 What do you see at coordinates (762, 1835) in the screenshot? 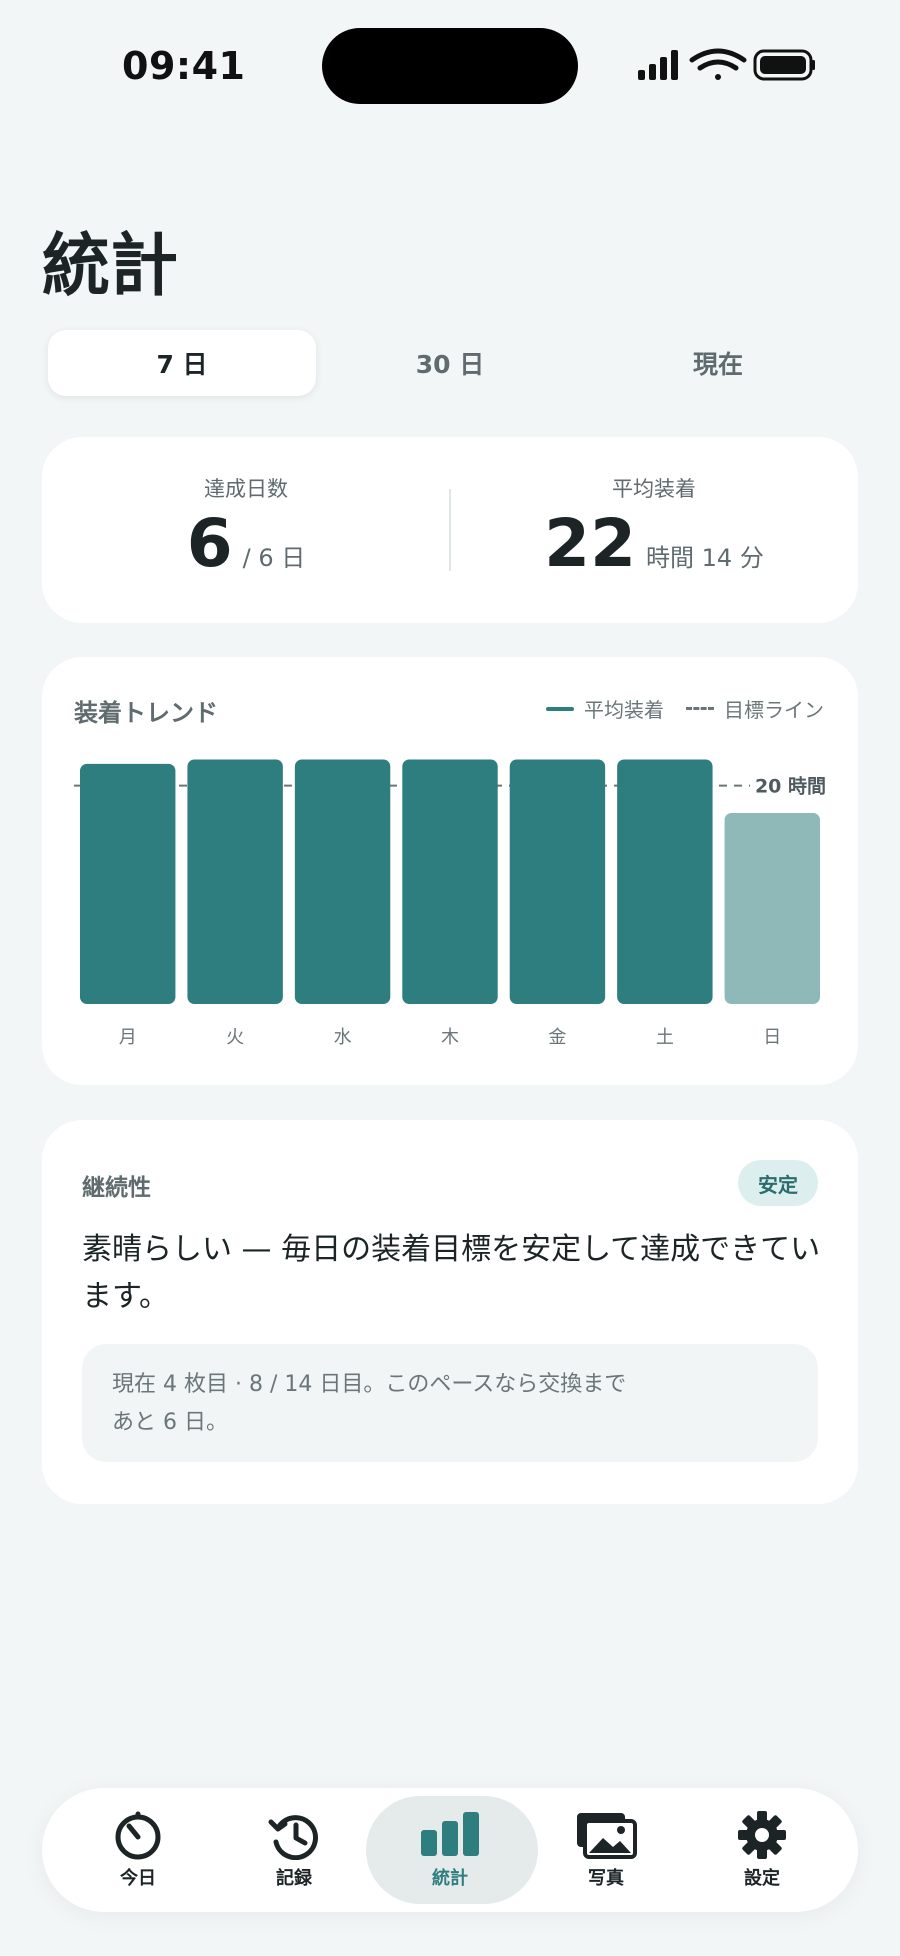
I see `gear-icon` at bounding box center [762, 1835].